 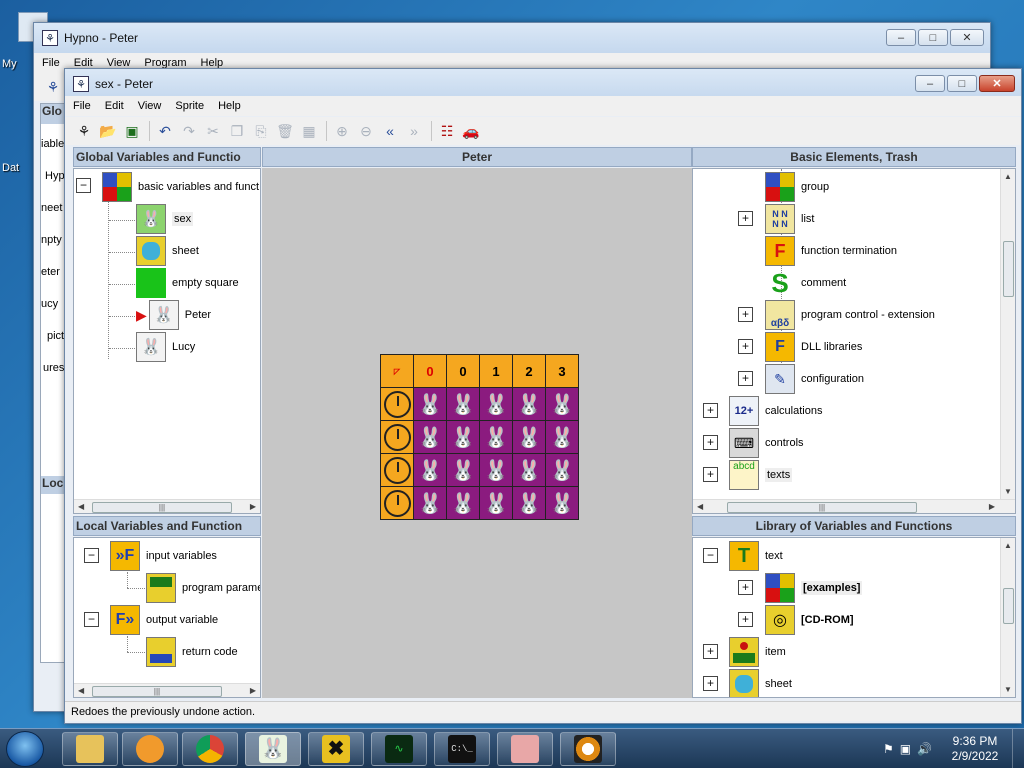 What do you see at coordinates (150, 749) in the screenshot?
I see `taskbar-media-player` at bounding box center [150, 749].